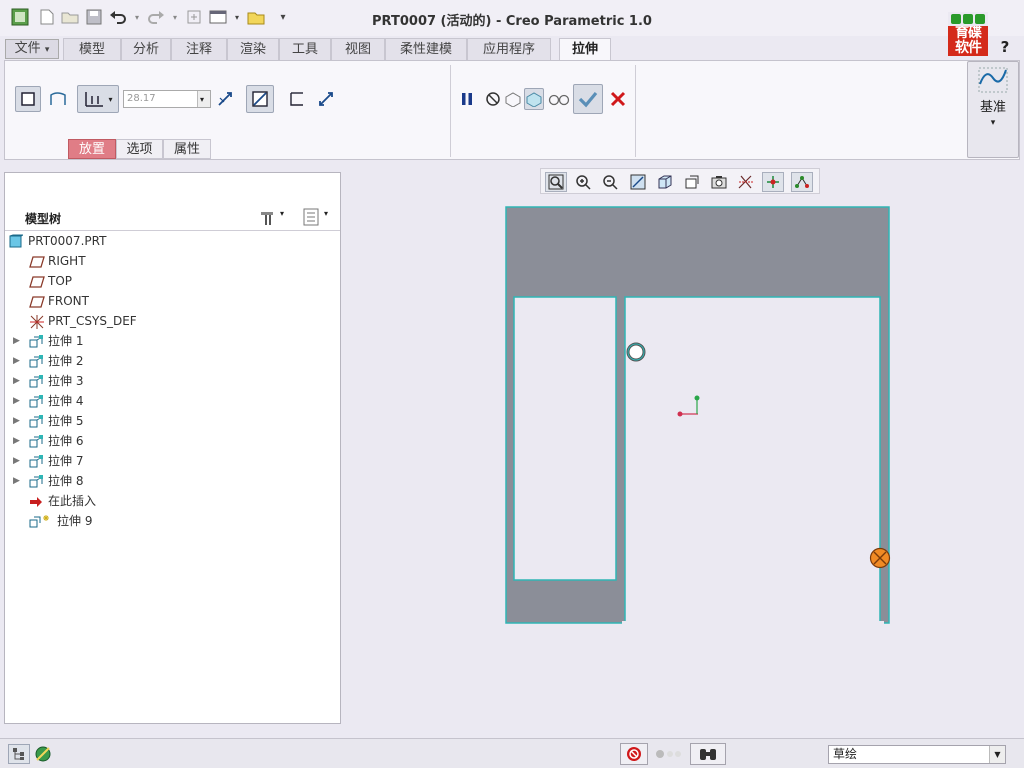 The width and height of the screenshot is (1024, 768). What do you see at coordinates (27, 48) in the screenshot?
I see `tab-file-label: 文件` at bounding box center [27, 48].